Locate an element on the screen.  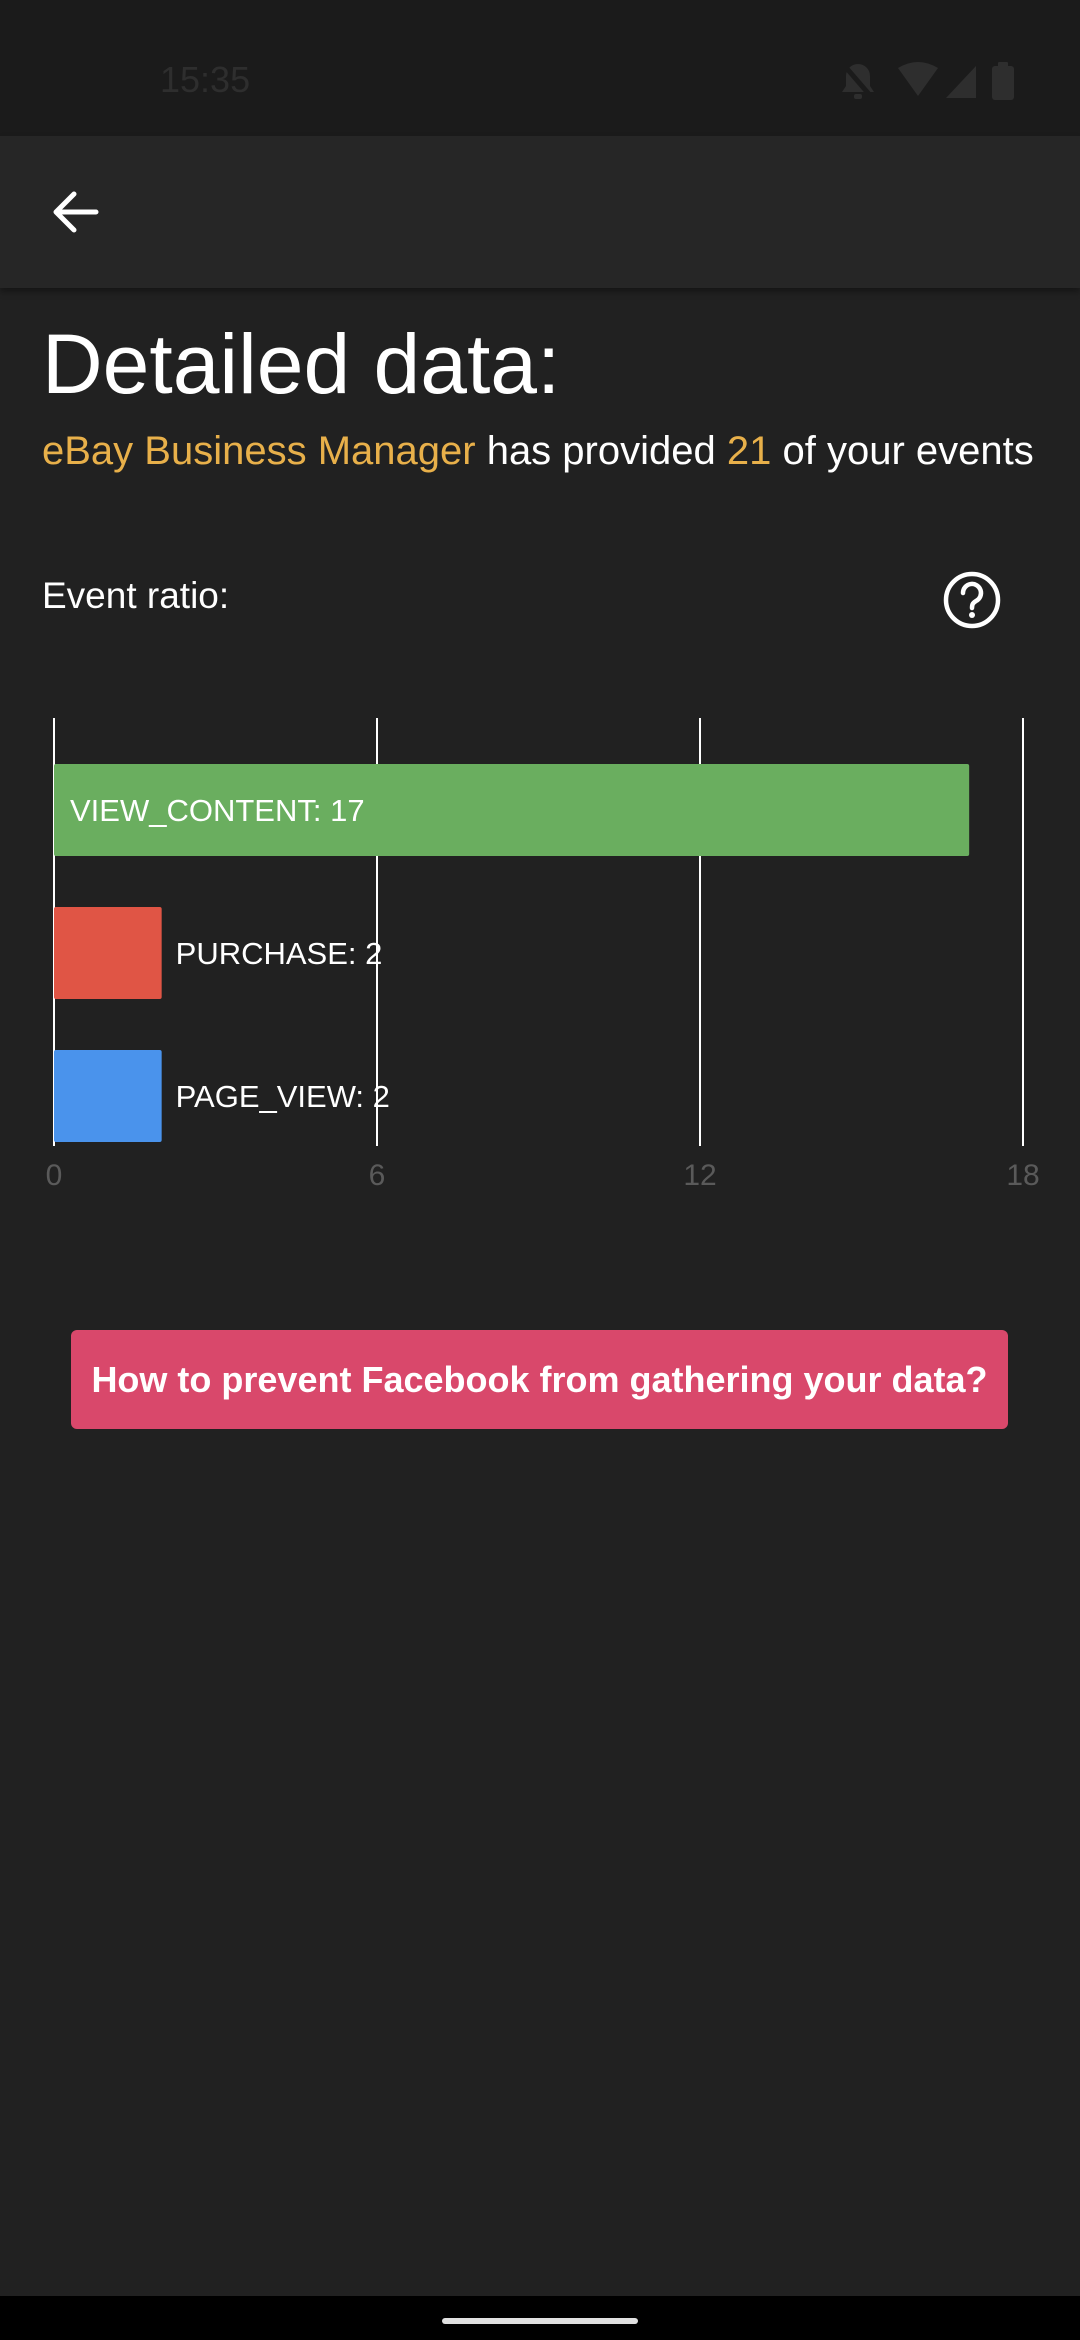
arrow-left-icon is located at coordinates (76, 212).